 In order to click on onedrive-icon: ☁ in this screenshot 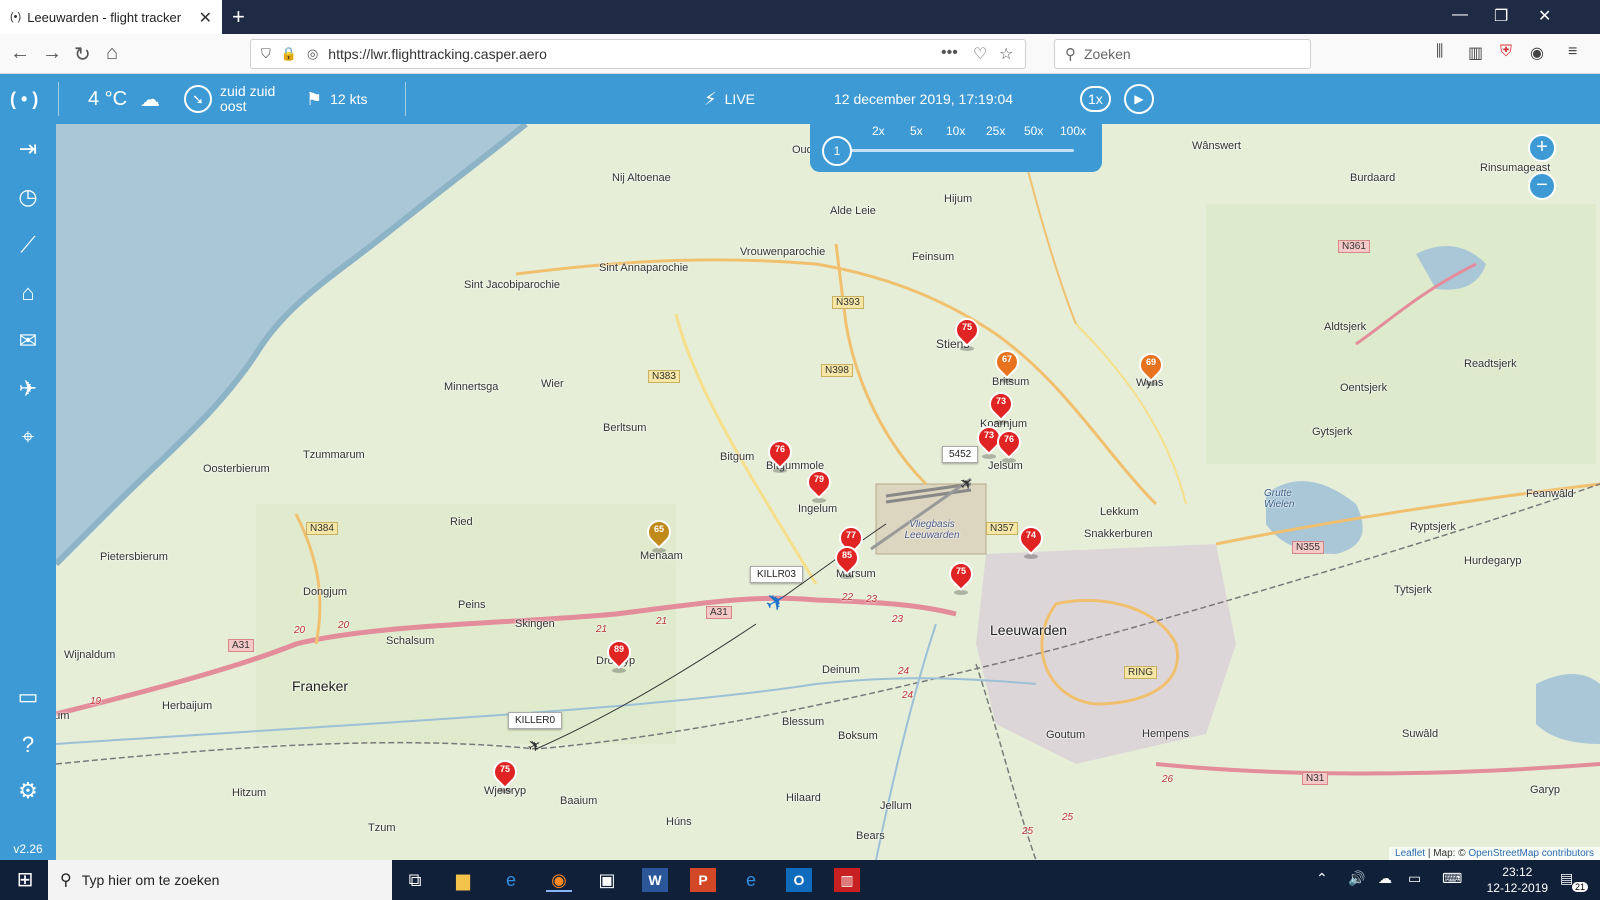, I will do `click(1385, 878)`.